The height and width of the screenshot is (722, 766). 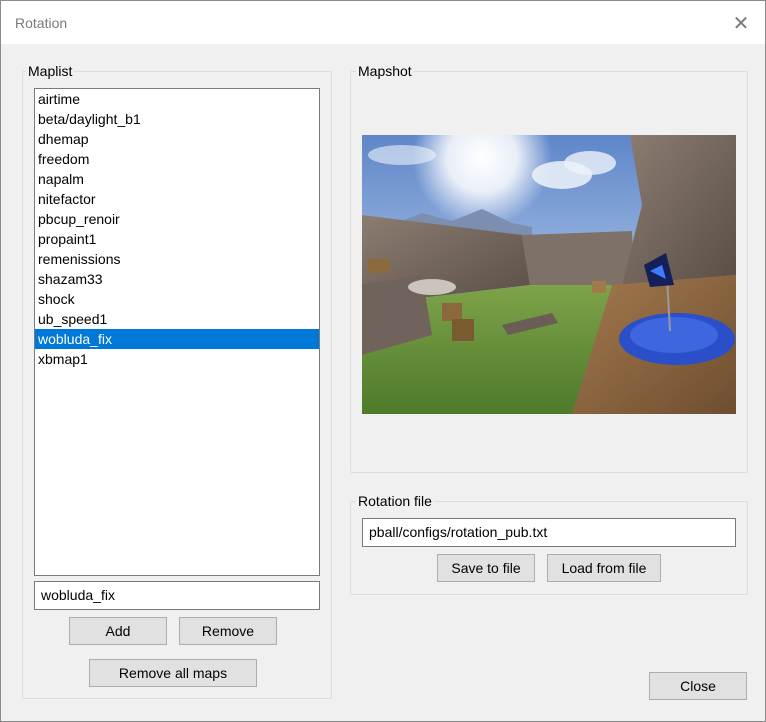 What do you see at coordinates (604, 568) in the screenshot?
I see `load-from-file-button: Load from file` at bounding box center [604, 568].